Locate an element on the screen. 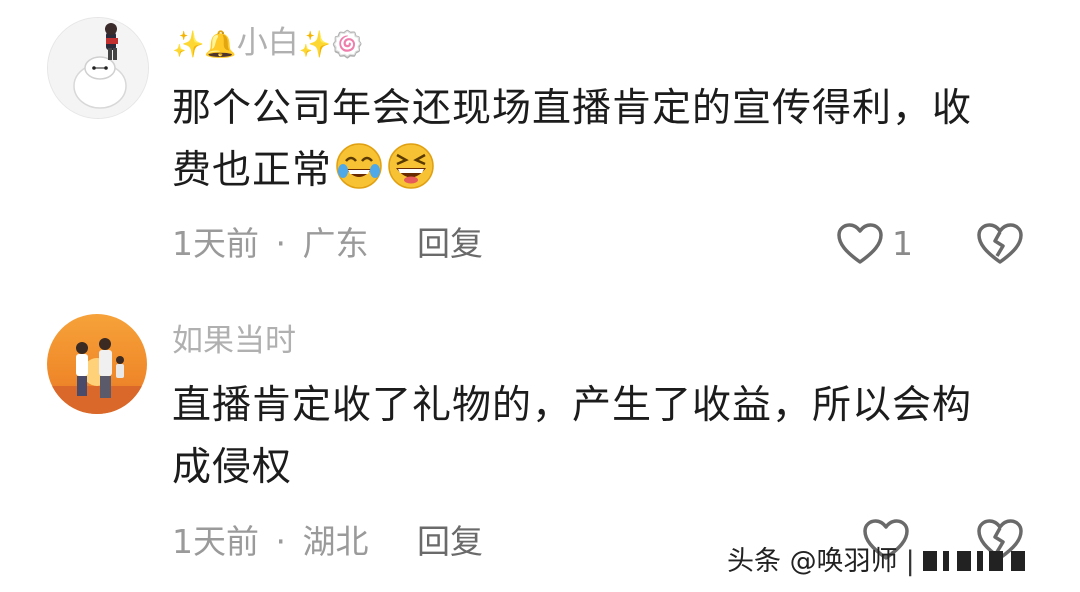 The width and height of the screenshot is (1080, 592). comment-meta: 1天前 · 广东 回复 is located at coordinates (327, 244).